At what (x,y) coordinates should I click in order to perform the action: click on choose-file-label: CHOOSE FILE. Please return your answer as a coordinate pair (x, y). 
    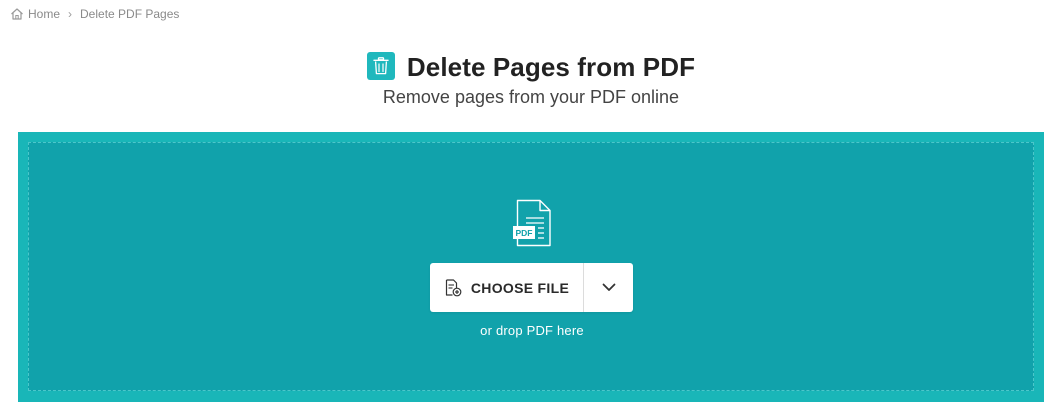
    Looking at the image, I should click on (520, 287).